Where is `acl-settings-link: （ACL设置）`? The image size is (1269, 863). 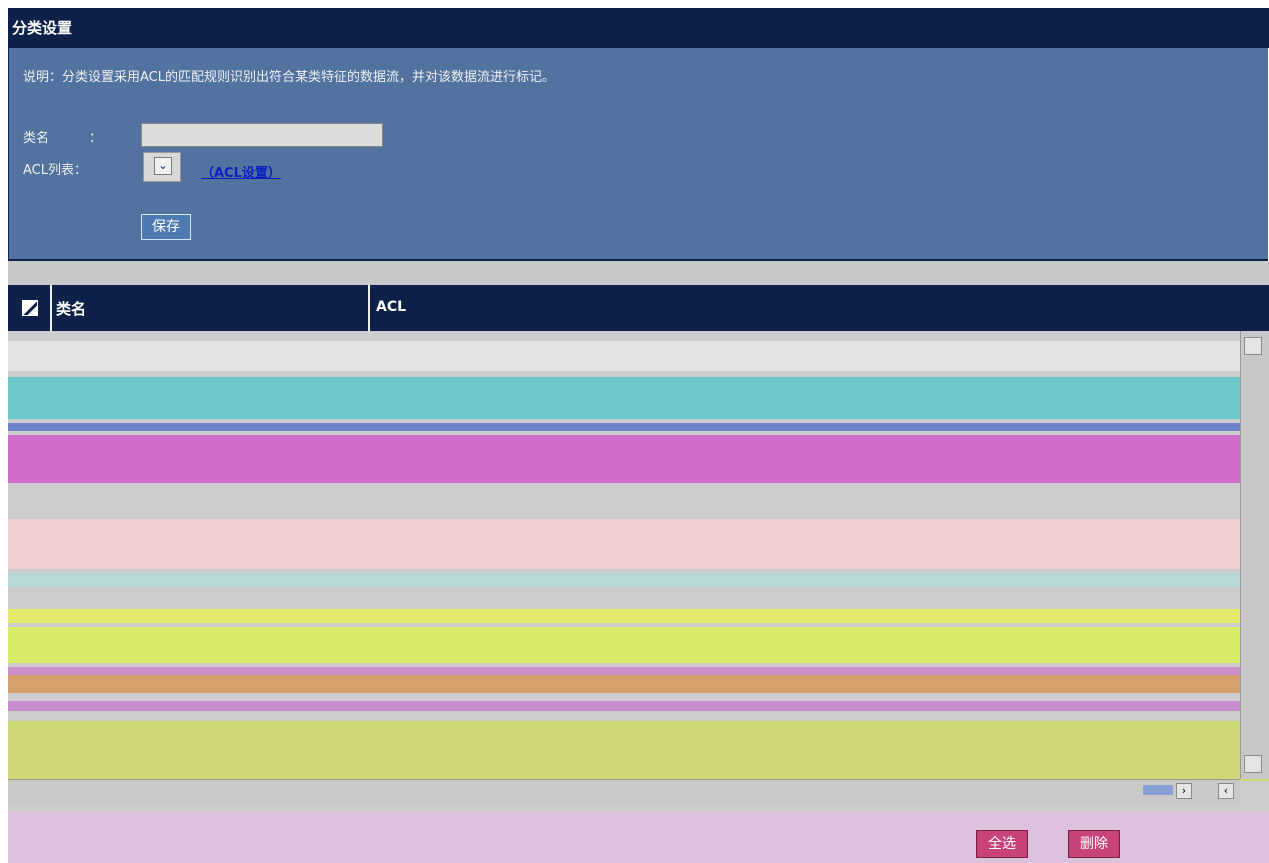
acl-settings-link: （ACL设置） is located at coordinates (241, 171).